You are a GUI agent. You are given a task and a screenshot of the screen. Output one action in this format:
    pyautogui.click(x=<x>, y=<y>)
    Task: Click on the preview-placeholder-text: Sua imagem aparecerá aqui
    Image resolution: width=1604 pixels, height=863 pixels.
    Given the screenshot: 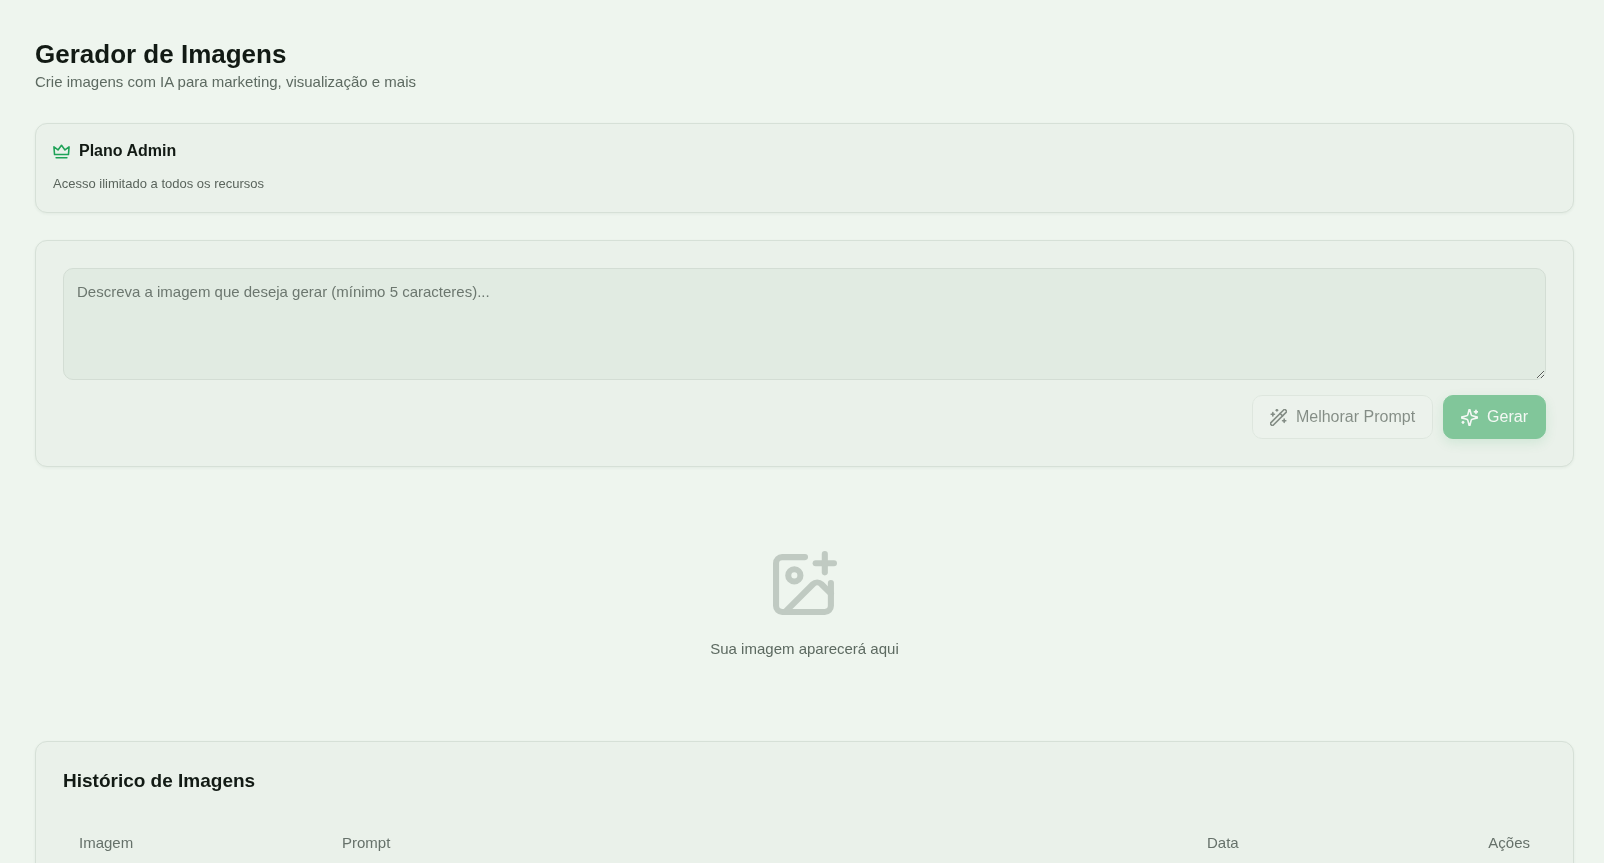 What is the action you would take?
    pyautogui.click(x=804, y=649)
    